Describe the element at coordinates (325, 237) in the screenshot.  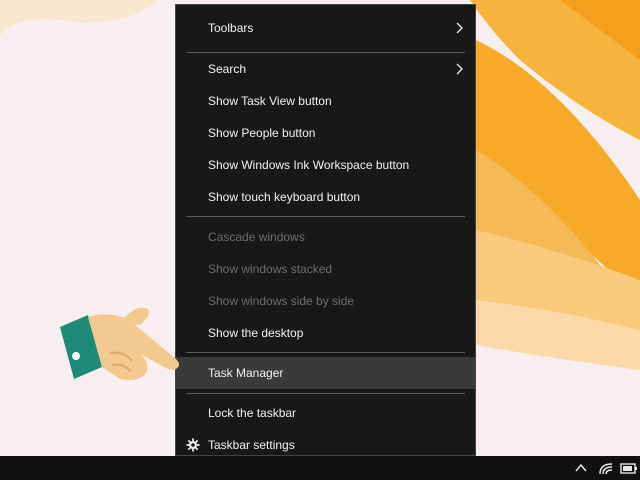
I see `menu-item-cascade-windows: Cascade windows` at that location.